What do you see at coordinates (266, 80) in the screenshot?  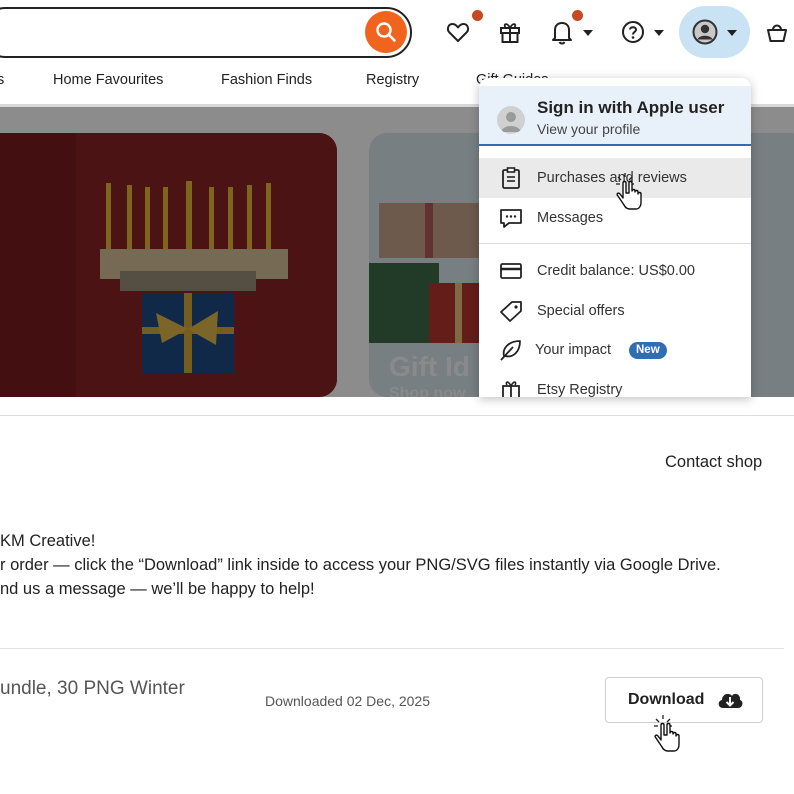 I see `nav-item-fashion-finds: Fashion Finds` at bounding box center [266, 80].